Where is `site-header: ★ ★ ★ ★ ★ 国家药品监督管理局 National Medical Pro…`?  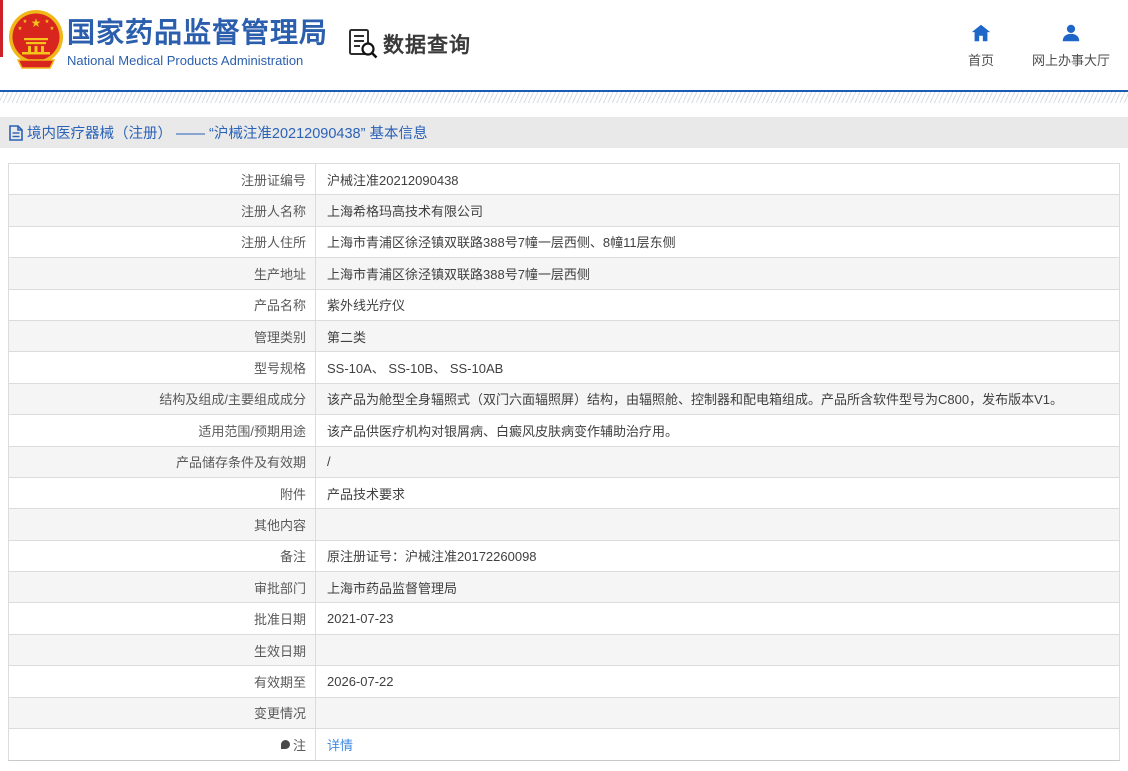 site-header: ★ ★ ★ ★ ★ 国家药品监督管理局 National Medical Pro… is located at coordinates (564, 45).